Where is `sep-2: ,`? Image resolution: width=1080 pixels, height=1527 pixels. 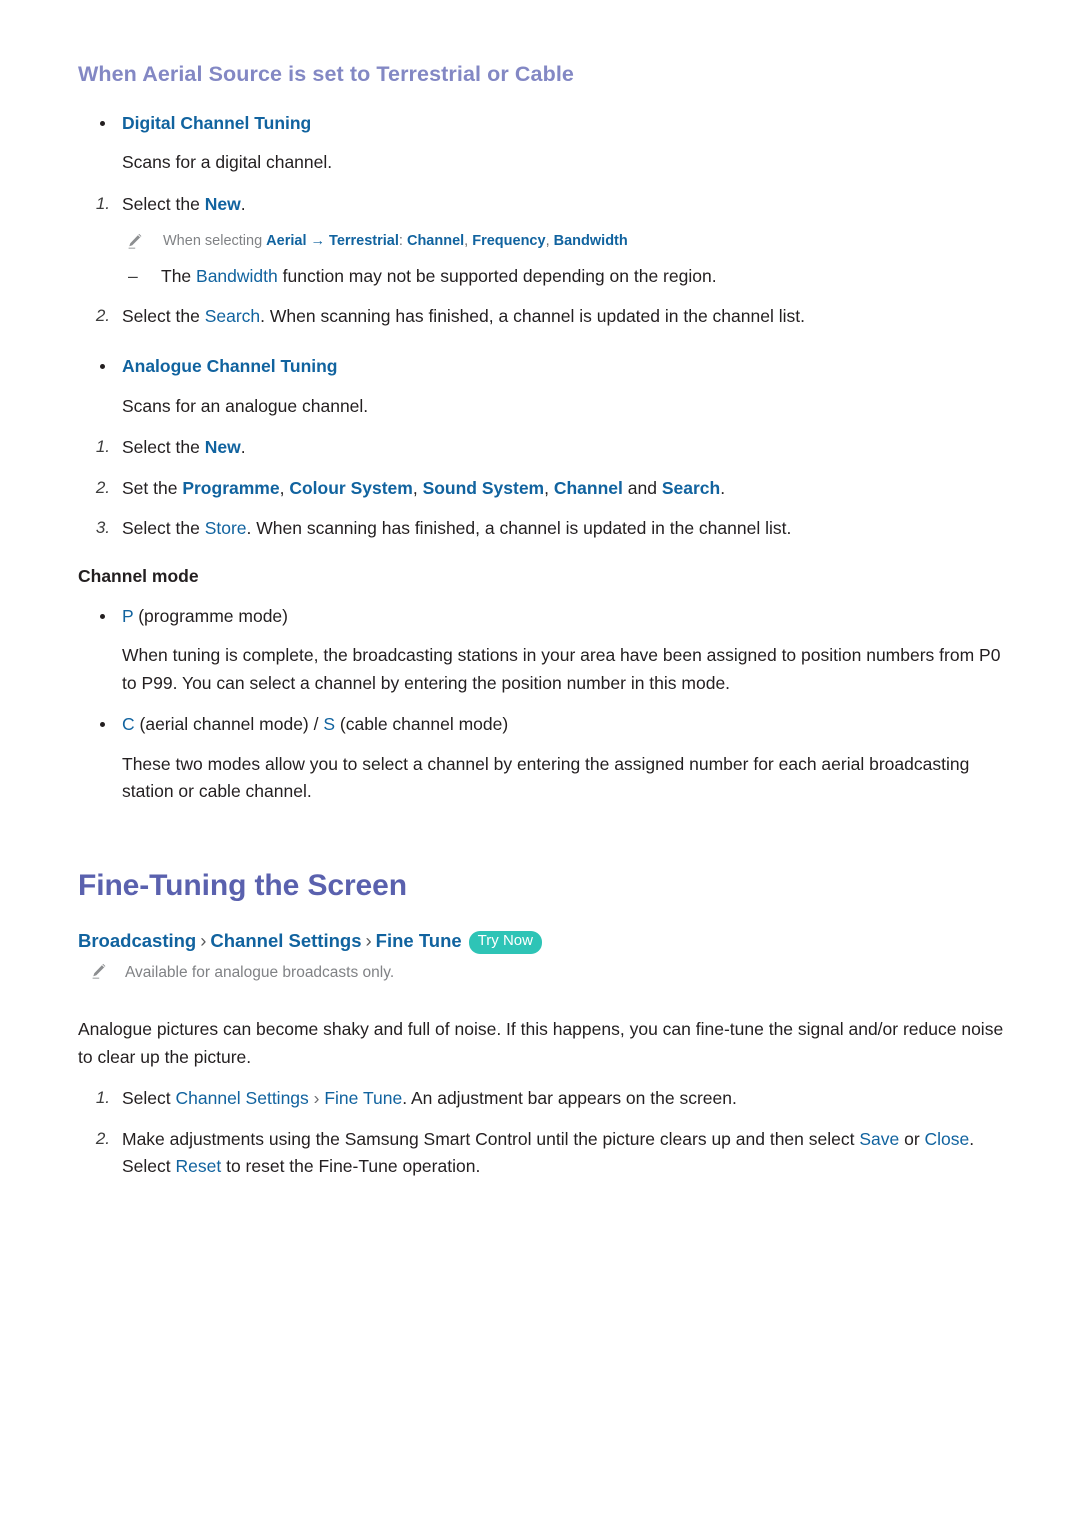
sep-2: , is located at coordinates (417, 487).